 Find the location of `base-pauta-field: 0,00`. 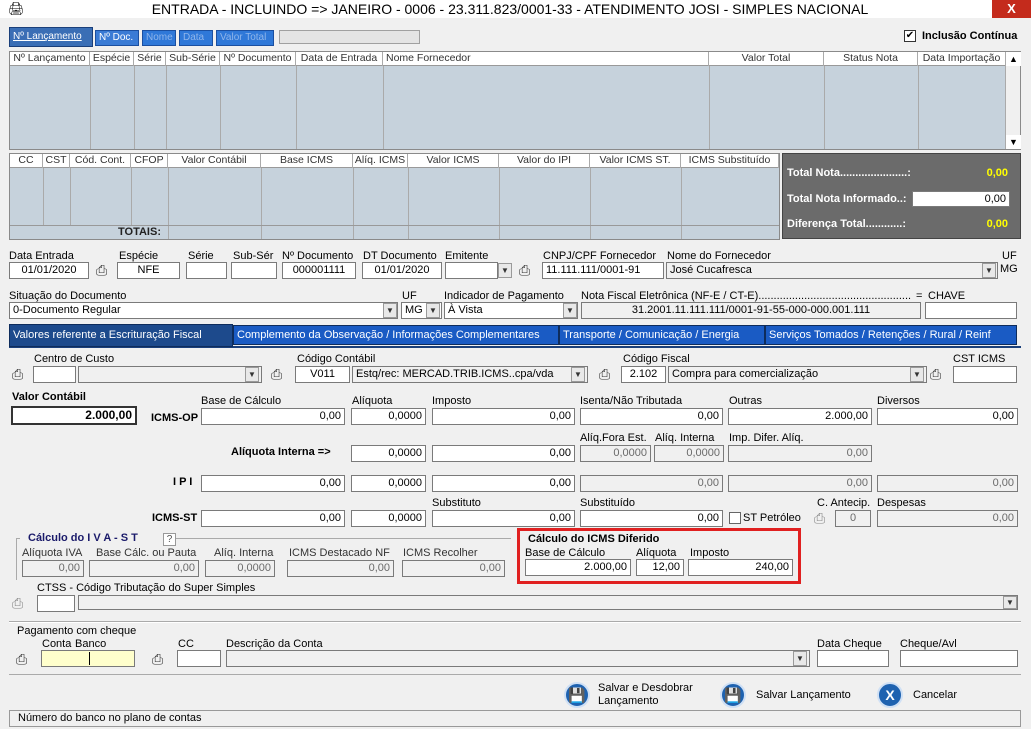

base-pauta-field: 0,00 is located at coordinates (144, 568).